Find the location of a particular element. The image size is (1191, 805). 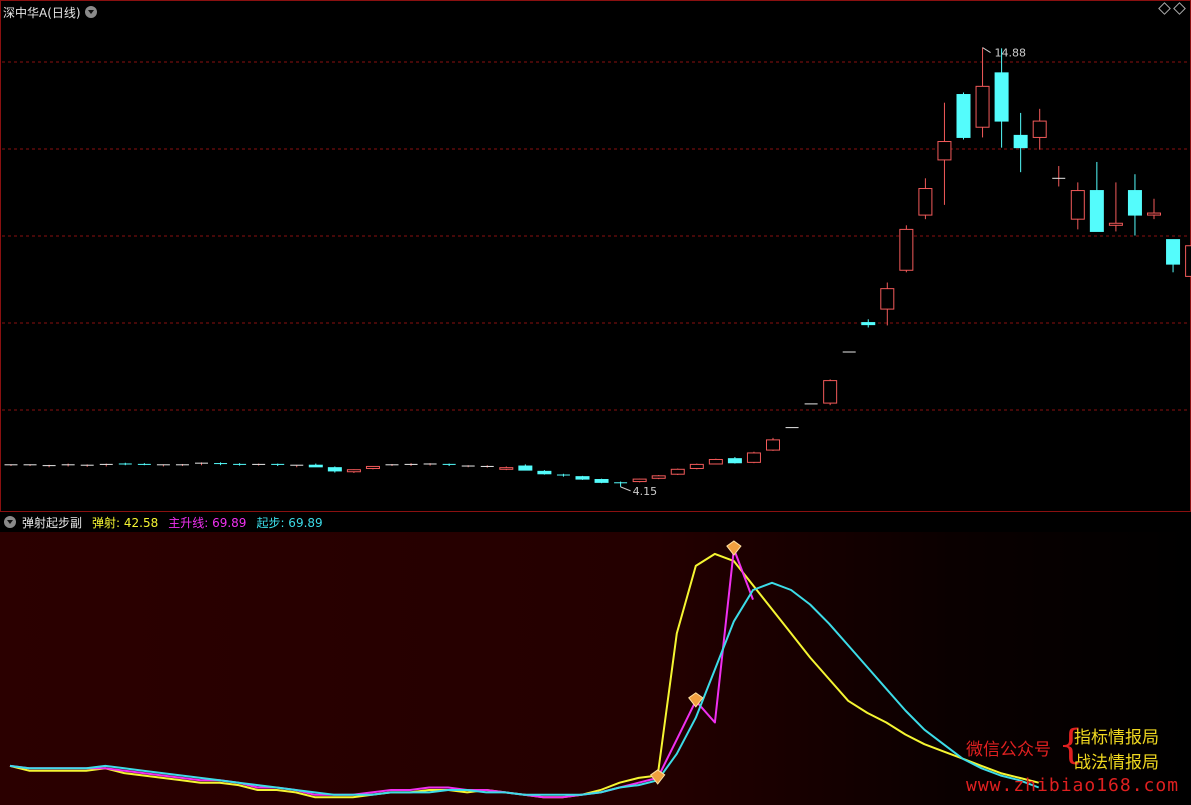

watermark-line1: 指标情报局 is located at coordinates (1116, 738).